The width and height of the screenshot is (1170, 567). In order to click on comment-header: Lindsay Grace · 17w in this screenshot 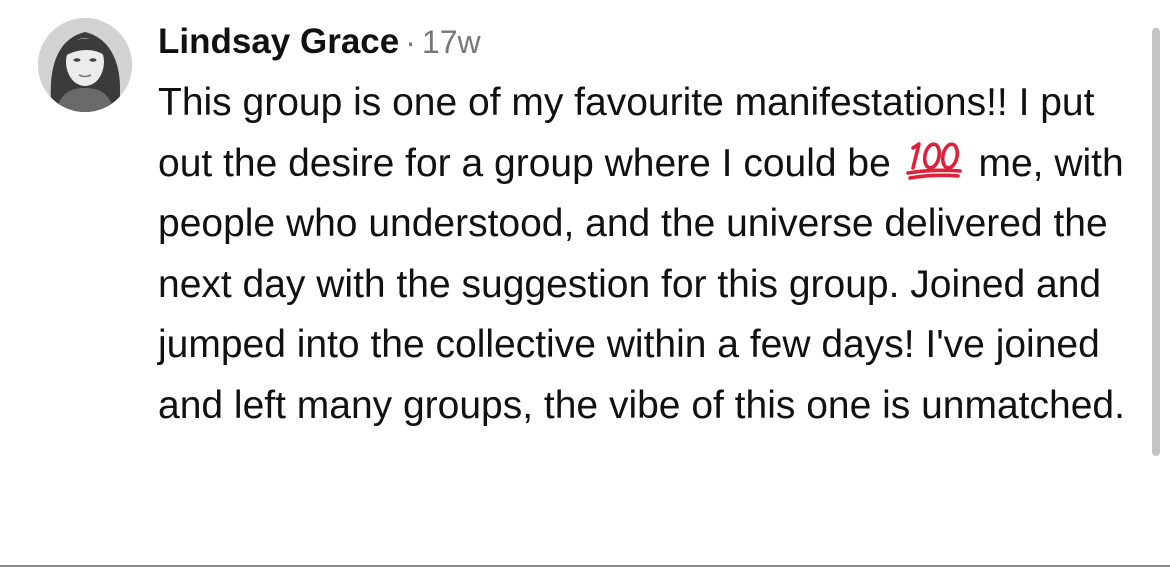, I will do `click(319, 42)`.